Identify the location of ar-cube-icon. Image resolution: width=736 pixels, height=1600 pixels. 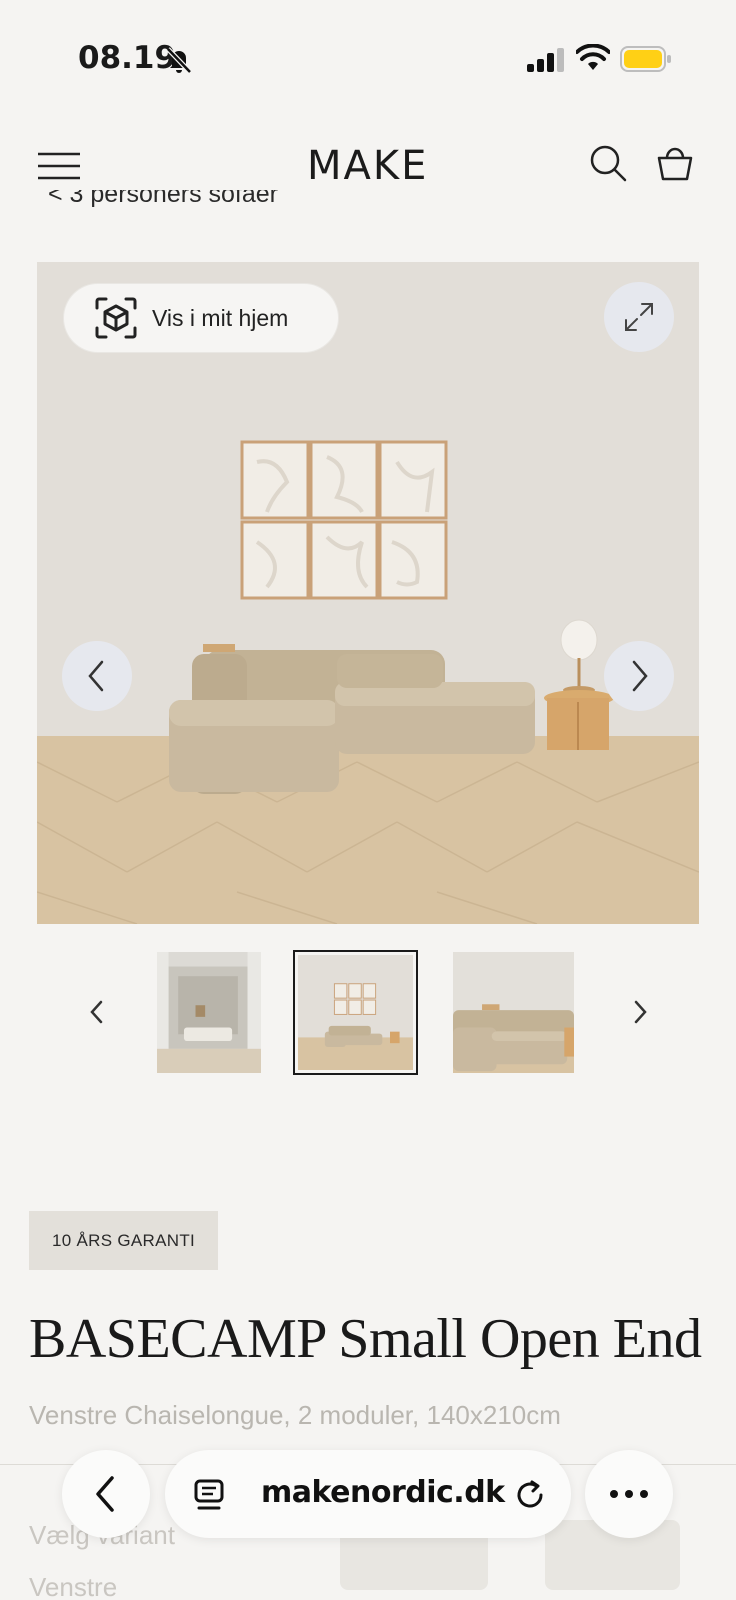
(116, 318).